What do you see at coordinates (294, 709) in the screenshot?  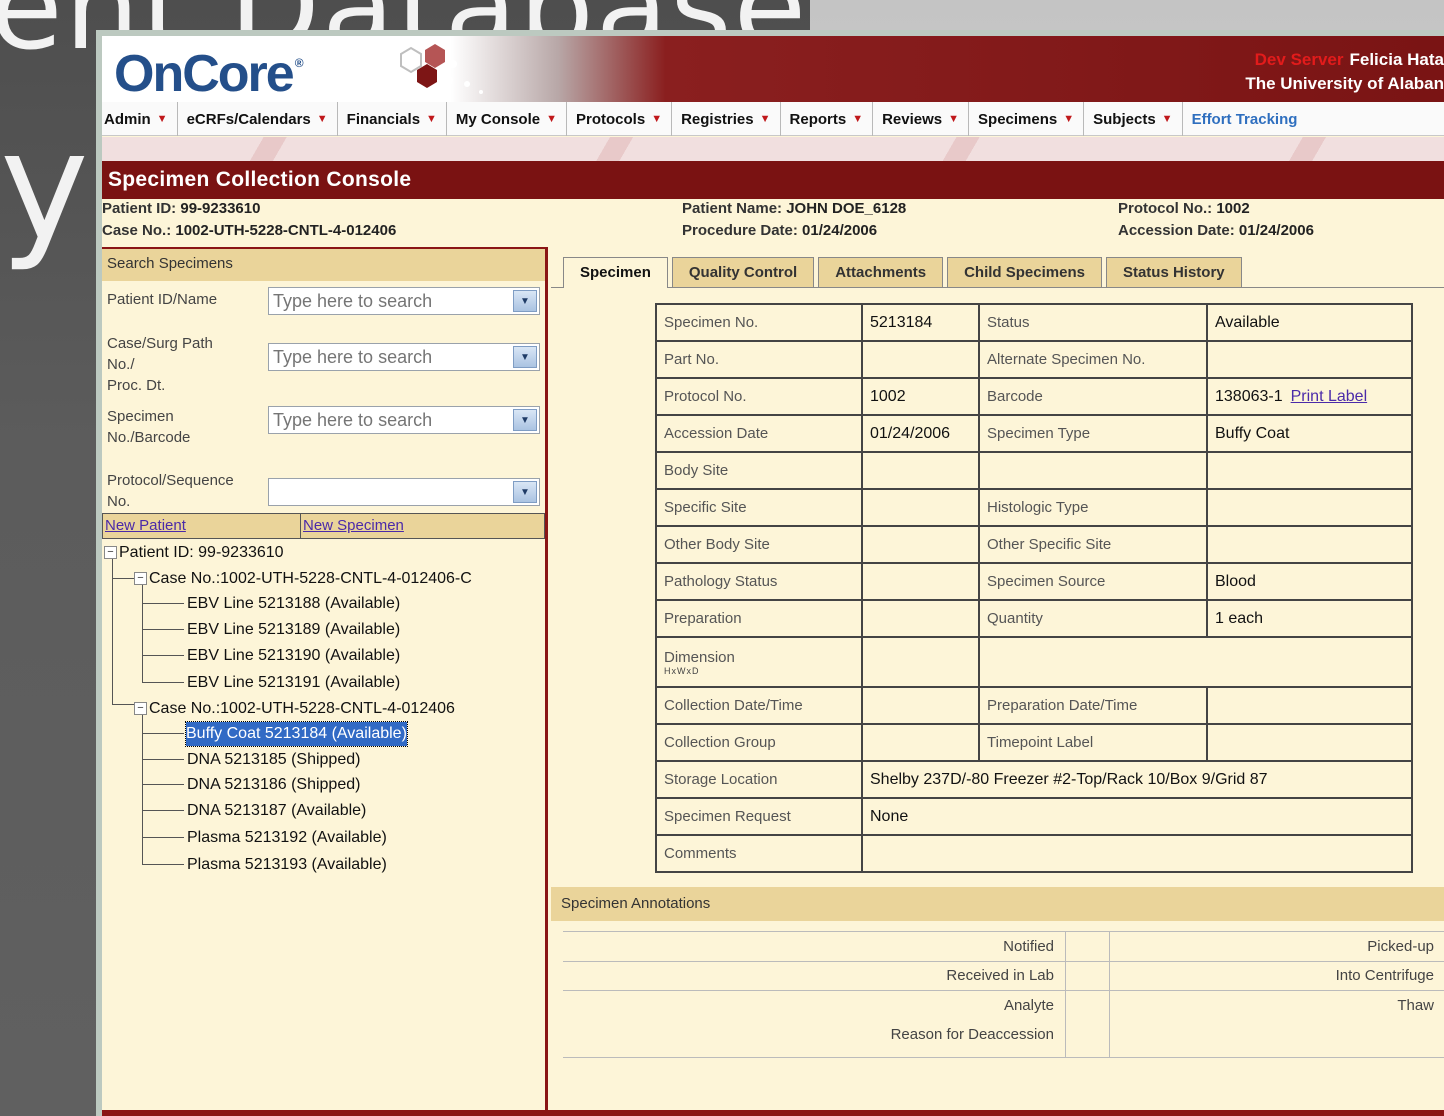 I see `tree-case-node: − Case No.:1002-UTH-5228-CNTL-4-012406` at bounding box center [294, 709].